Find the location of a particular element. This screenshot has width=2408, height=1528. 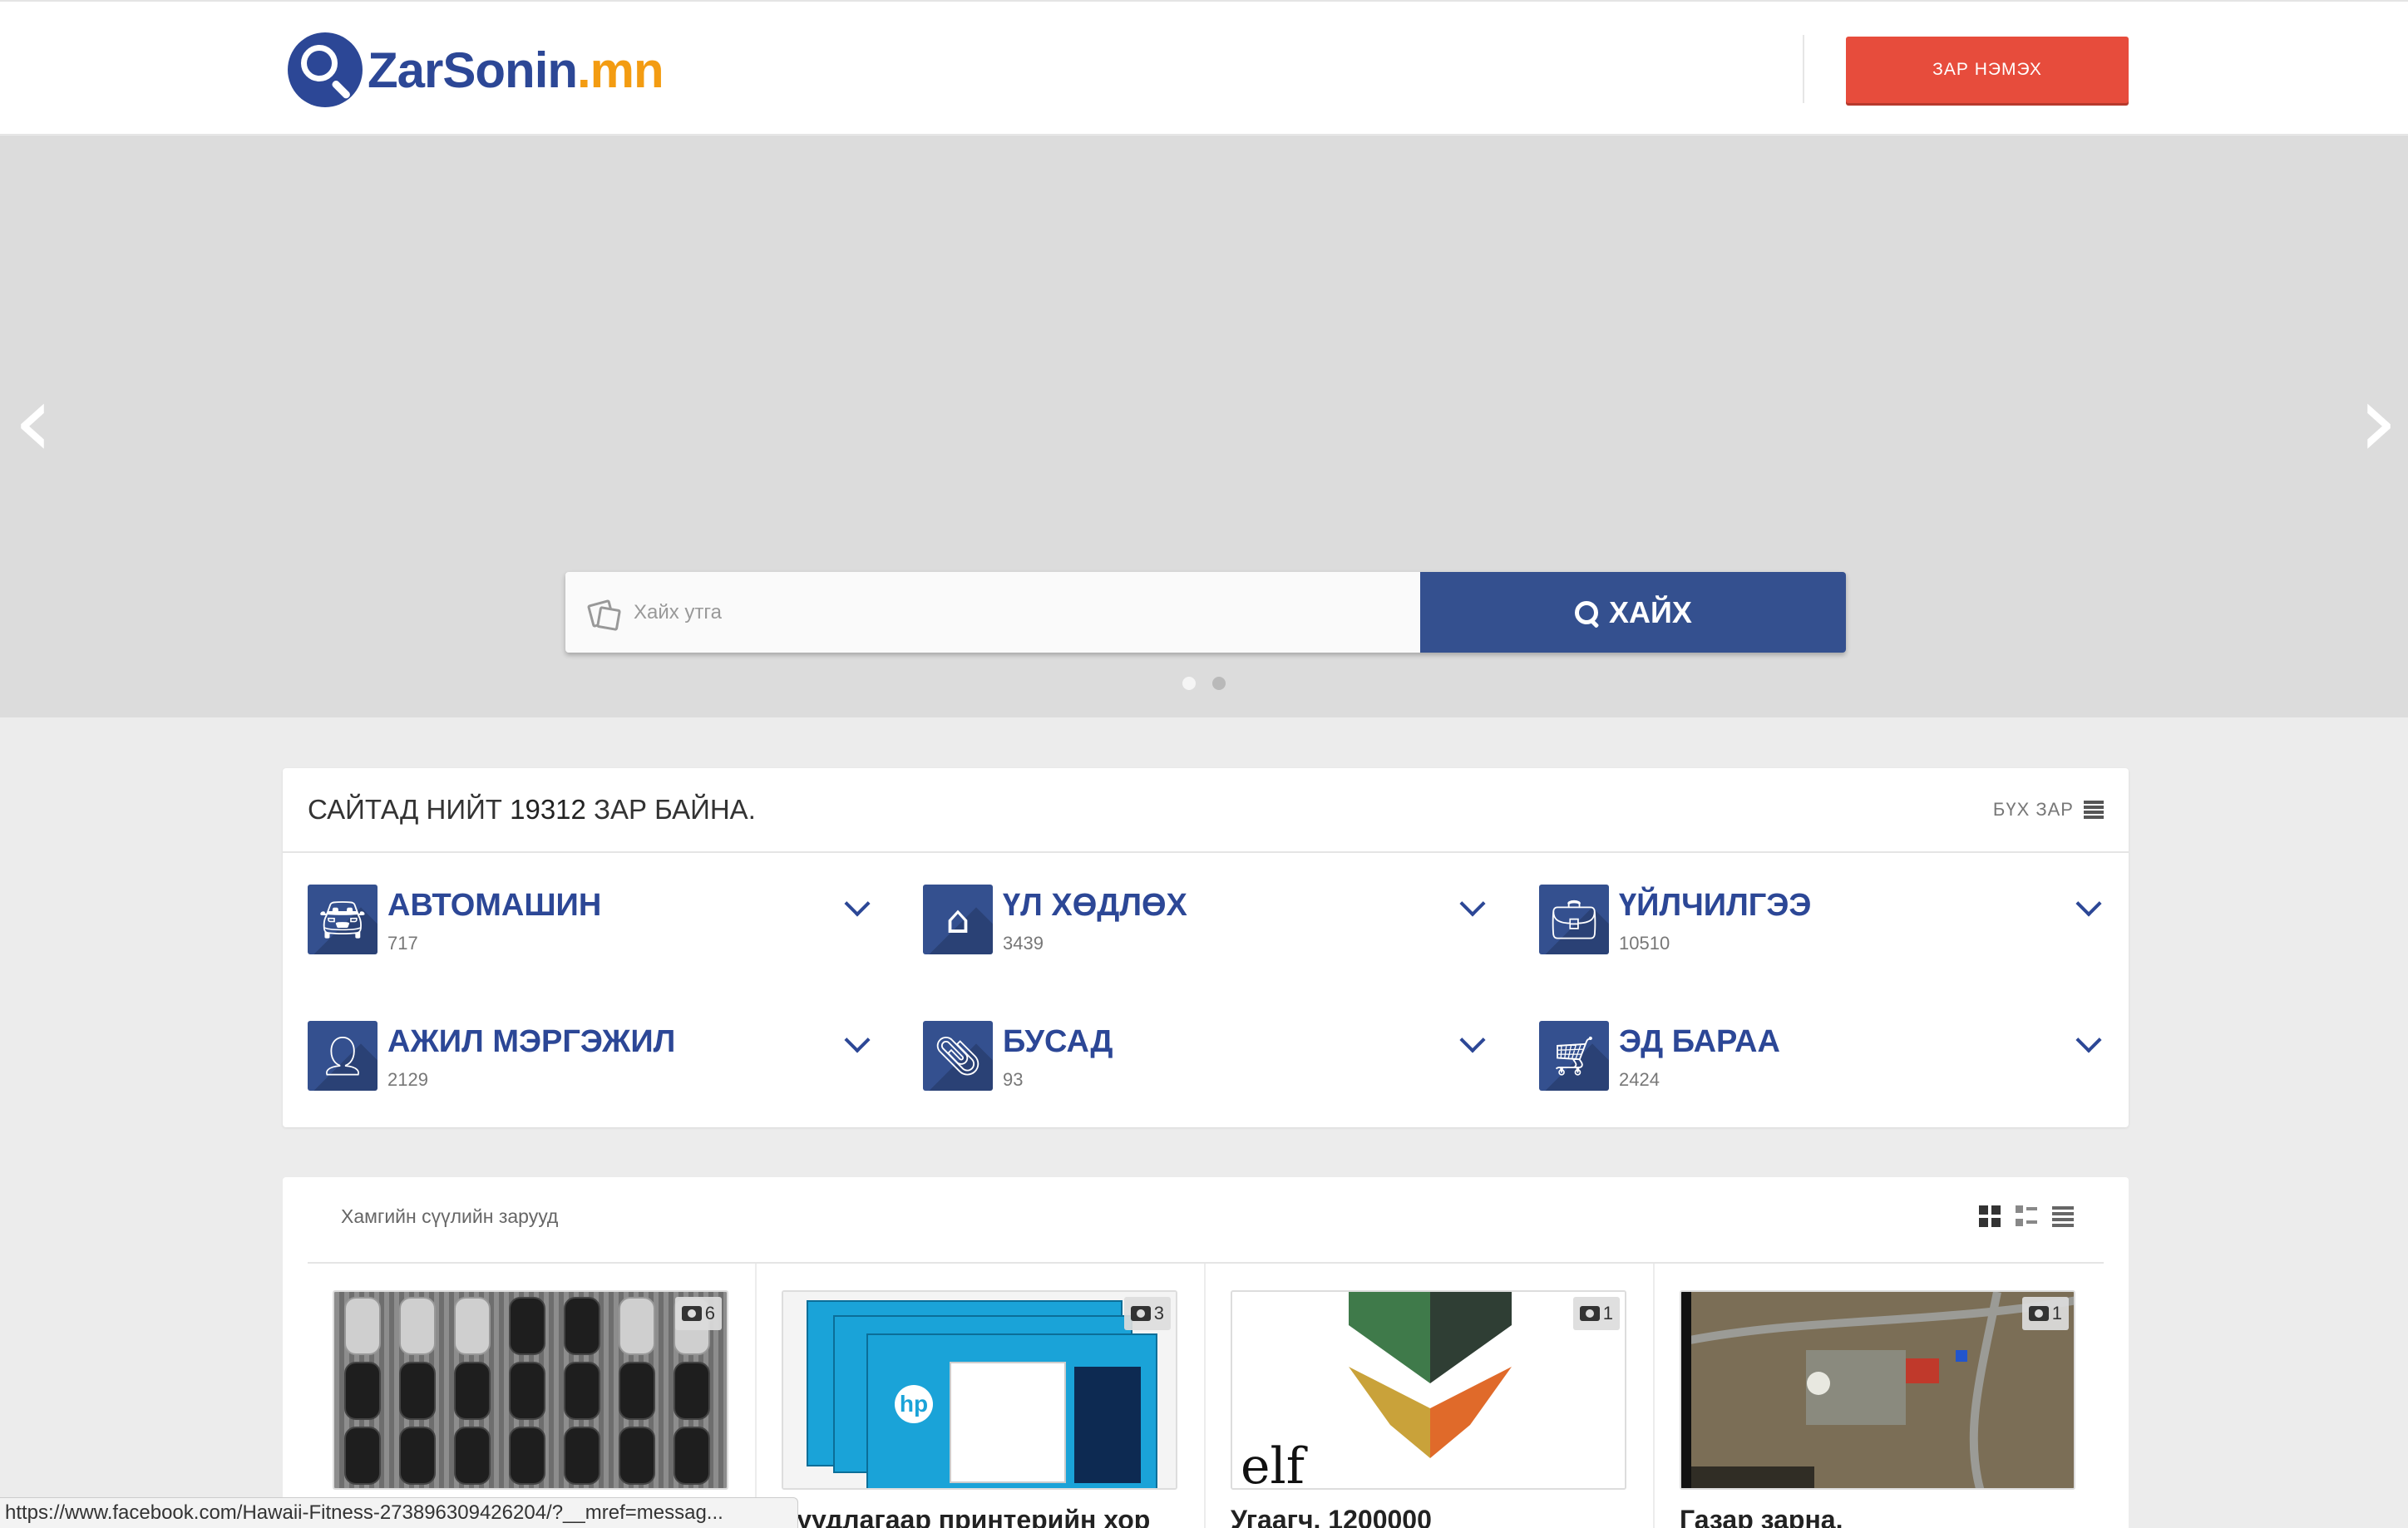

all-listings-label: БҮХ ЗАР is located at coordinates (2033, 809).